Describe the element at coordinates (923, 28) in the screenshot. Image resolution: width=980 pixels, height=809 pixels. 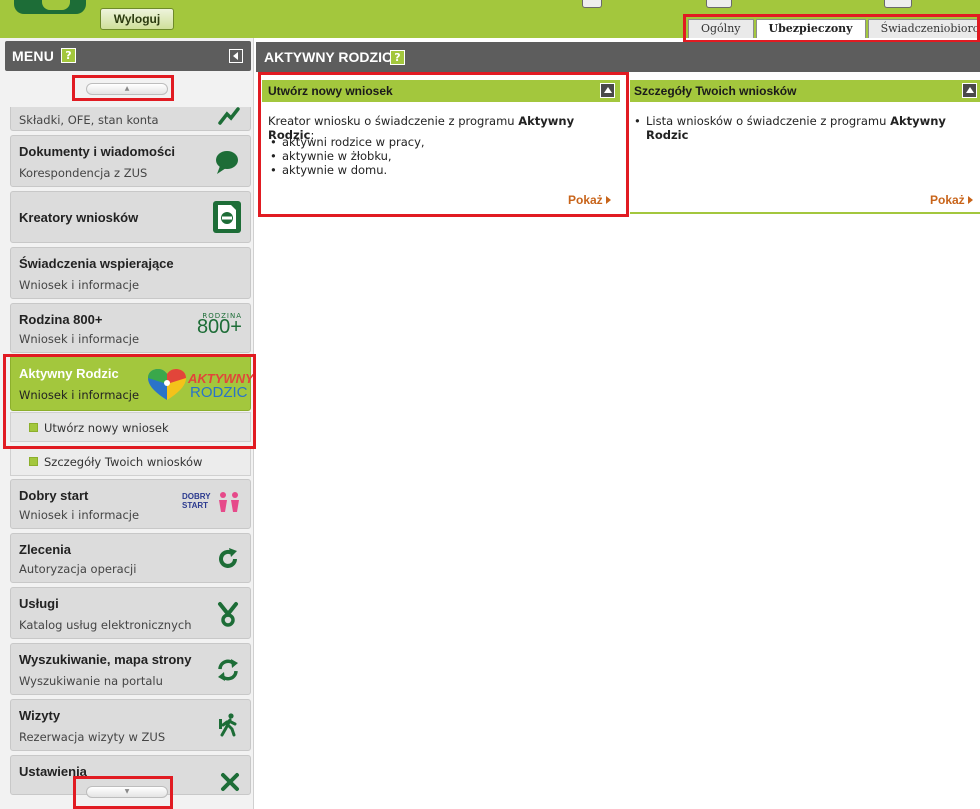
I see `tab-swiadczeniobiorca: Świadczeniobiorca` at that location.